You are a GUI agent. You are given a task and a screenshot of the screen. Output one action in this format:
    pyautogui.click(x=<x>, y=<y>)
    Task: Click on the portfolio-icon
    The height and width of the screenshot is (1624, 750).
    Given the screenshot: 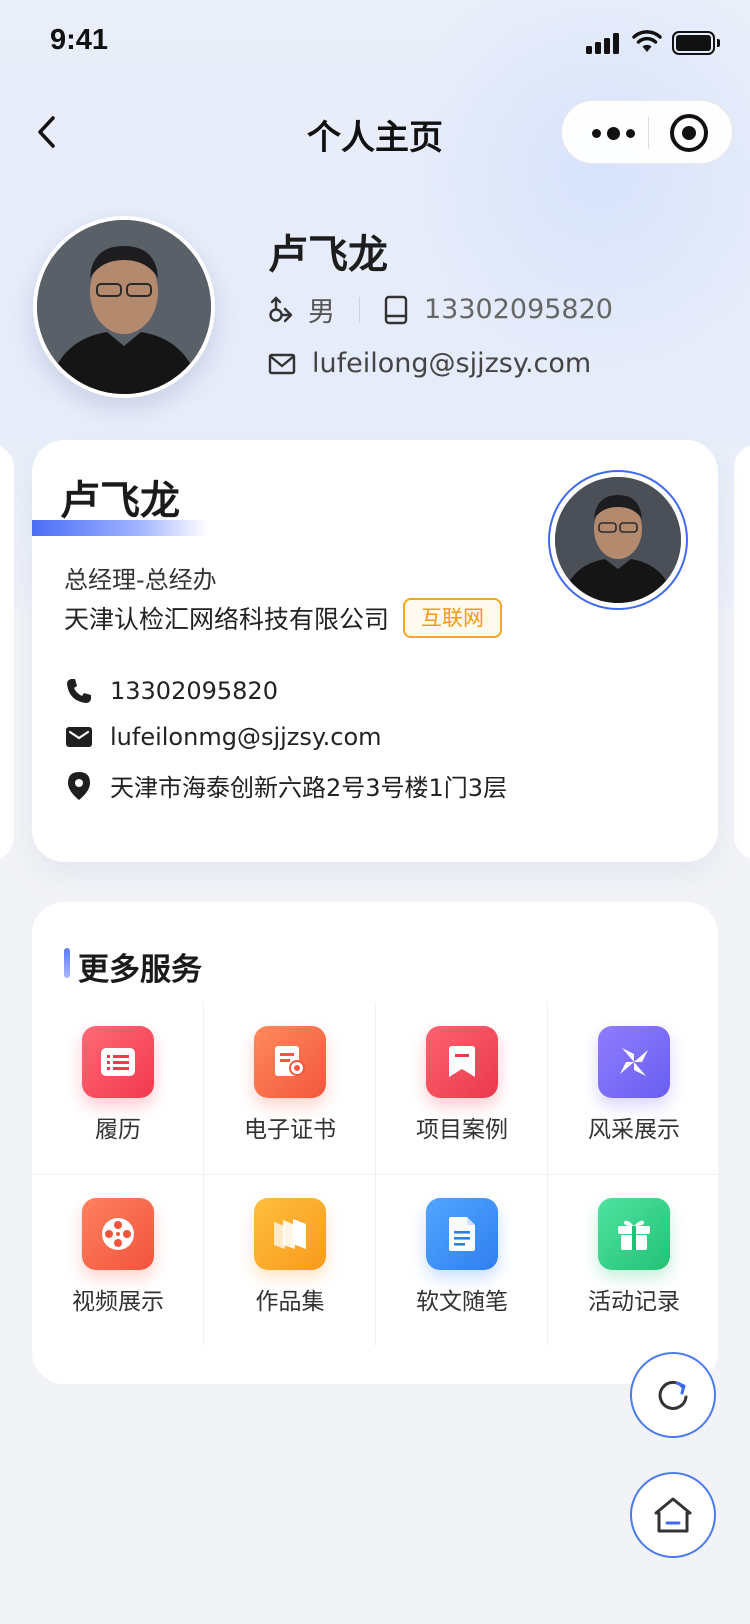 What is the action you would take?
    pyautogui.click(x=290, y=1234)
    